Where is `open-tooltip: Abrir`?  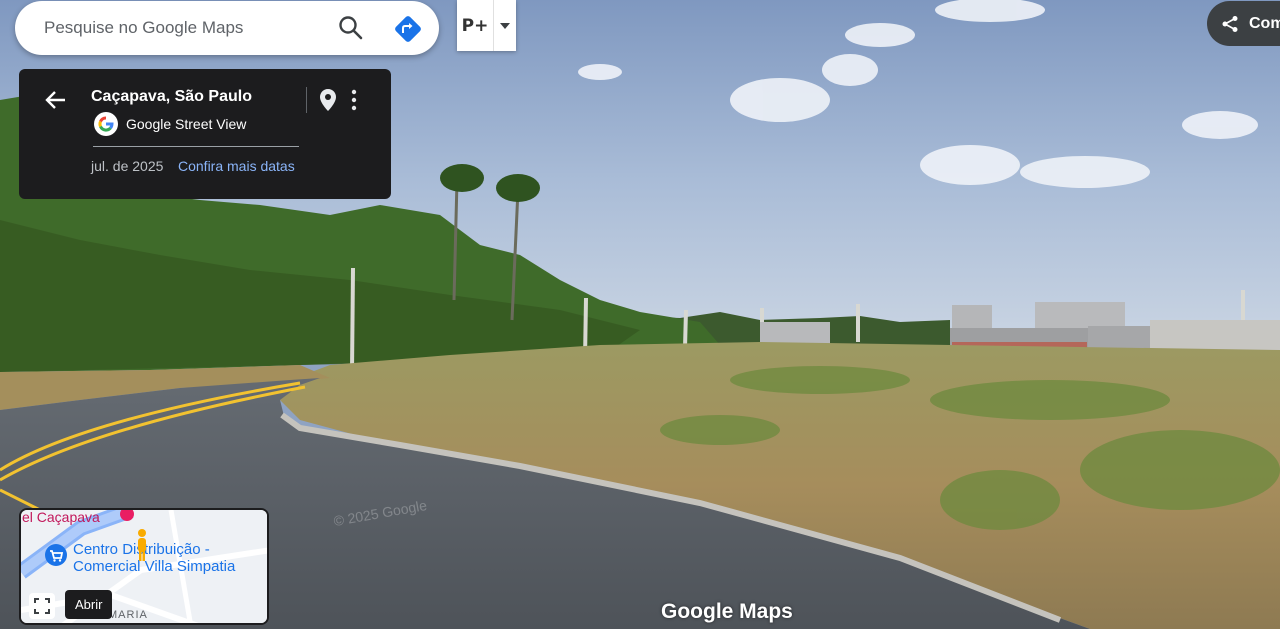 open-tooltip: Abrir is located at coordinates (89, 604).